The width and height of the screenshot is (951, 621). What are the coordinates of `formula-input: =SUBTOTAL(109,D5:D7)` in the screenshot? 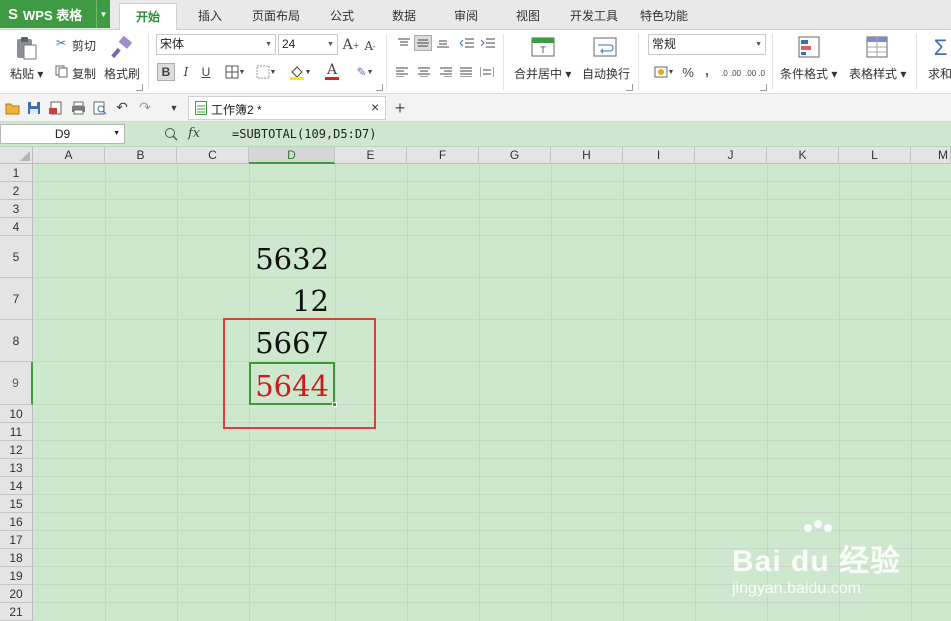 It's located at (591, 134).